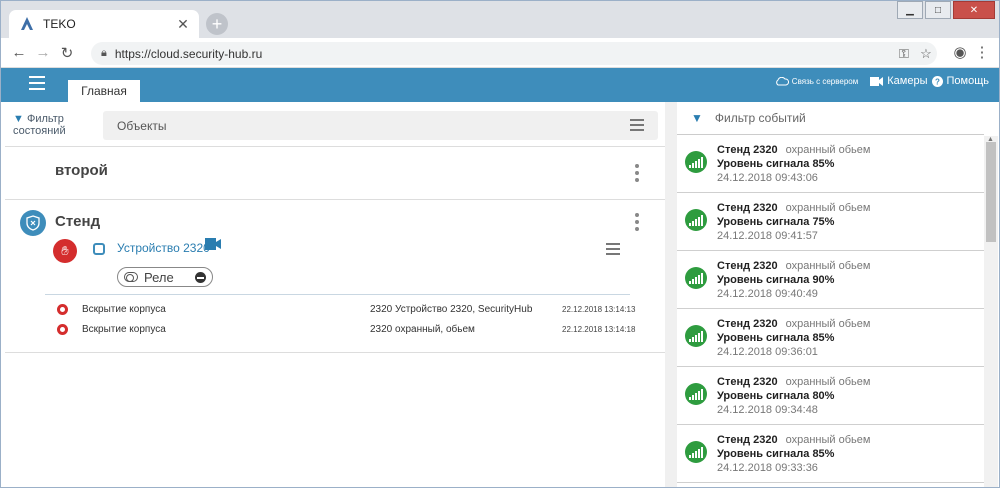  Describe the element at coordinates (904, 54) in the screenshot. I see `key-icon: ⚿` at that location.